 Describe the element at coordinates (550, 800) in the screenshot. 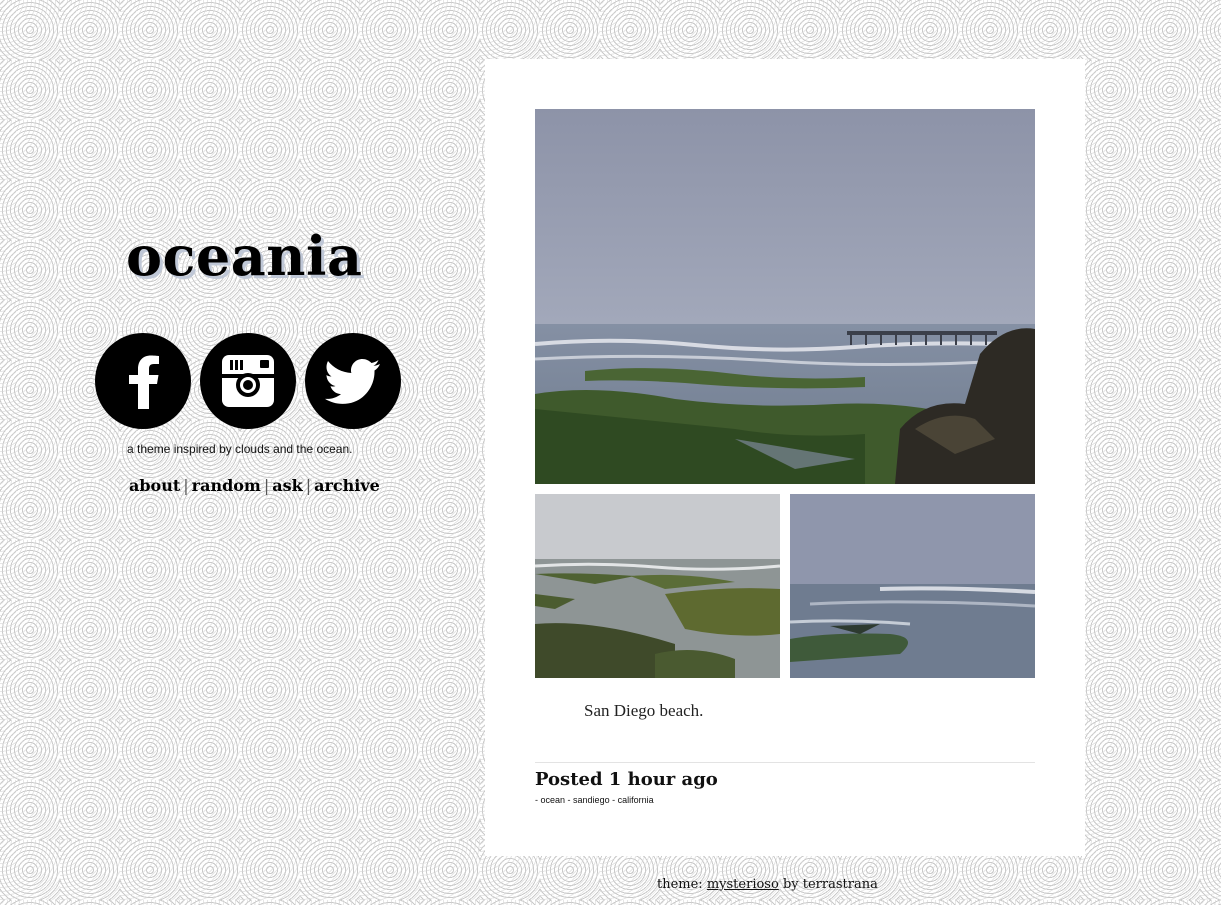

I see `tag-ocean: - ocean` at that location.